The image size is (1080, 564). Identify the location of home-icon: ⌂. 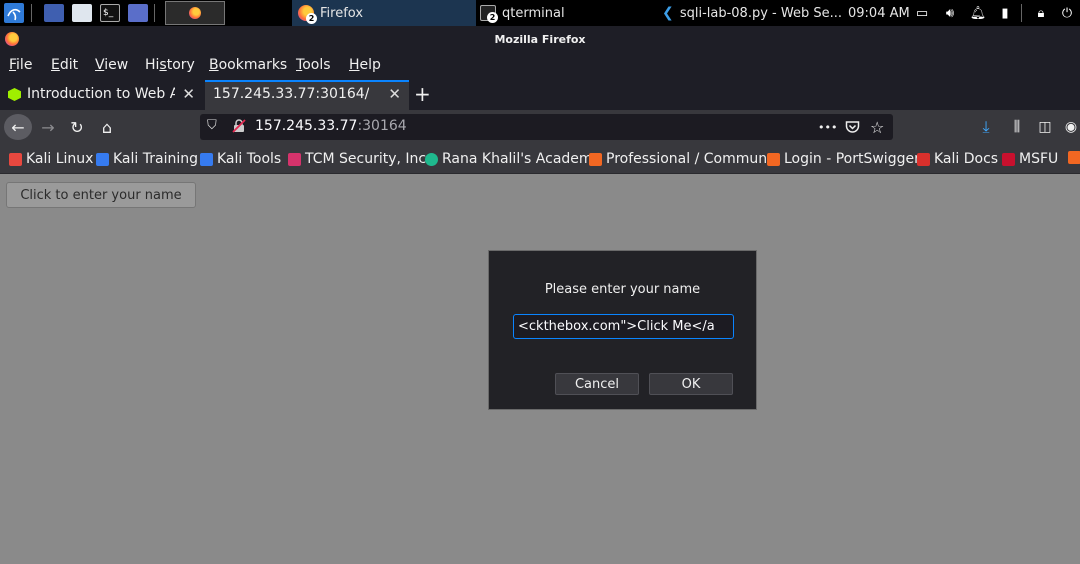
(107, 127).